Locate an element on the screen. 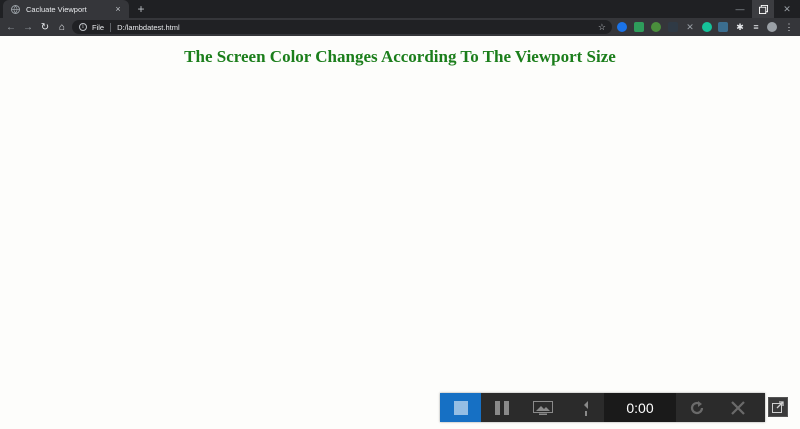 The width and height of the screenshot is (800, 429). restart-button is located at coordinates (696, 407).